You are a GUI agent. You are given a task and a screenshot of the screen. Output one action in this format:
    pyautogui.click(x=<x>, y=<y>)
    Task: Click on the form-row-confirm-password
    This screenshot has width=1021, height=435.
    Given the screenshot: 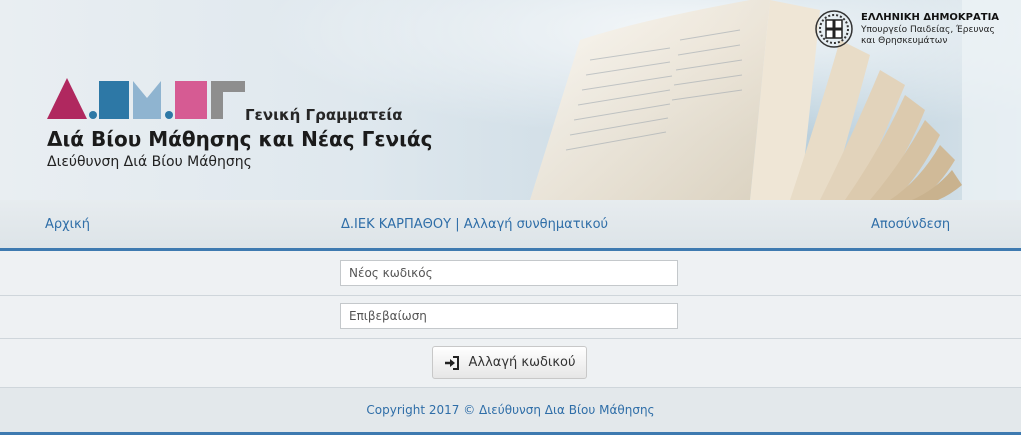 What is the action you would take?
    pyautogui.click(x=510, y=317)
    